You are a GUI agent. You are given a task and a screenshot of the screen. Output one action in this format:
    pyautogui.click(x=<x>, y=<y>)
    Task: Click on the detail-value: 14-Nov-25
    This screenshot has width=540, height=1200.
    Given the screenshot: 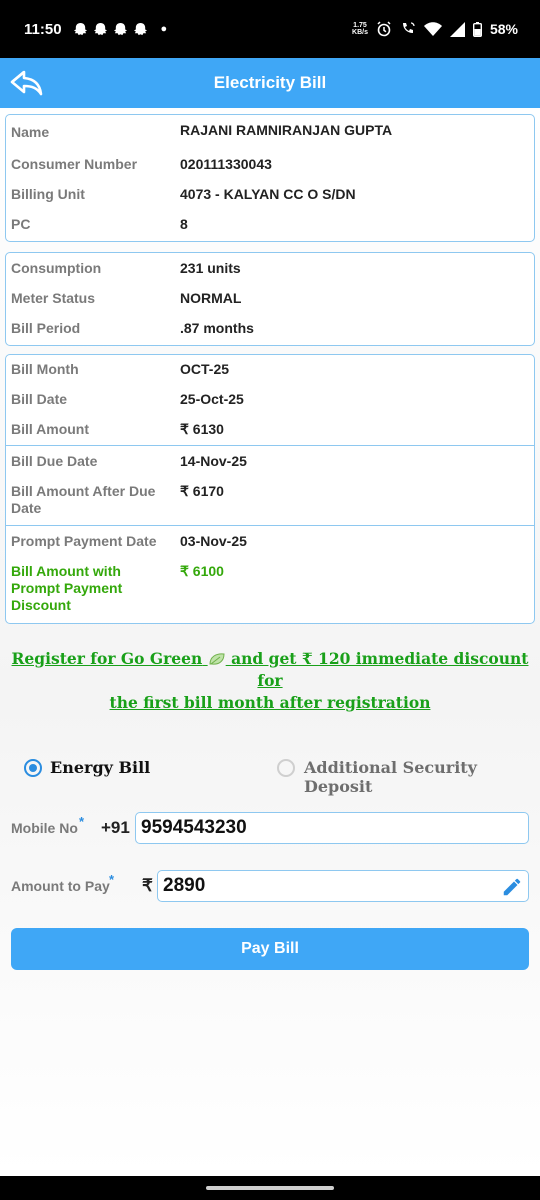 What is the action you would take?
    pyautogui.click(x=213, y=461)
    